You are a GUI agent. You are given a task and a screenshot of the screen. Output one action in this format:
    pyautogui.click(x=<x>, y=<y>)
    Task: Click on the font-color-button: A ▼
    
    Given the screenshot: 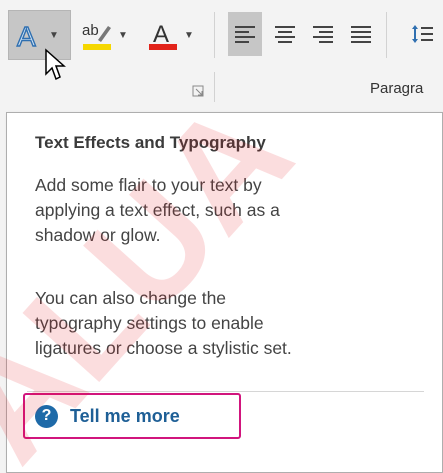 What is the action you would take?
    pyautogui.click(x=174, y=35)
    